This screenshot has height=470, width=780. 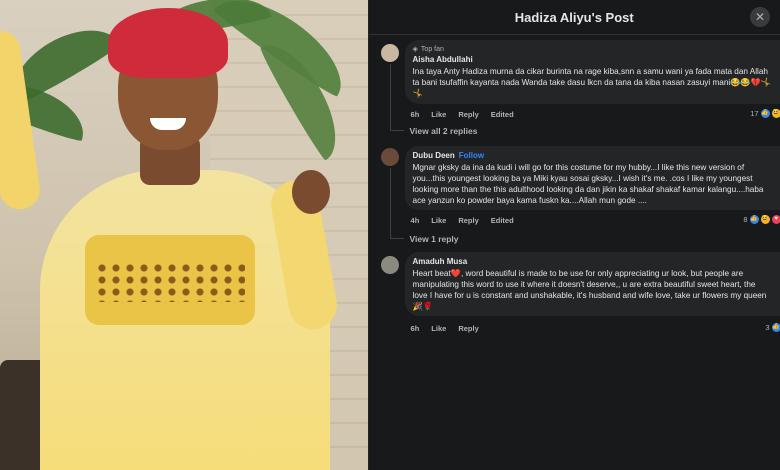 I want to click on comment-actions: 6h Like Reply Edited, so click(x=462, y=114).